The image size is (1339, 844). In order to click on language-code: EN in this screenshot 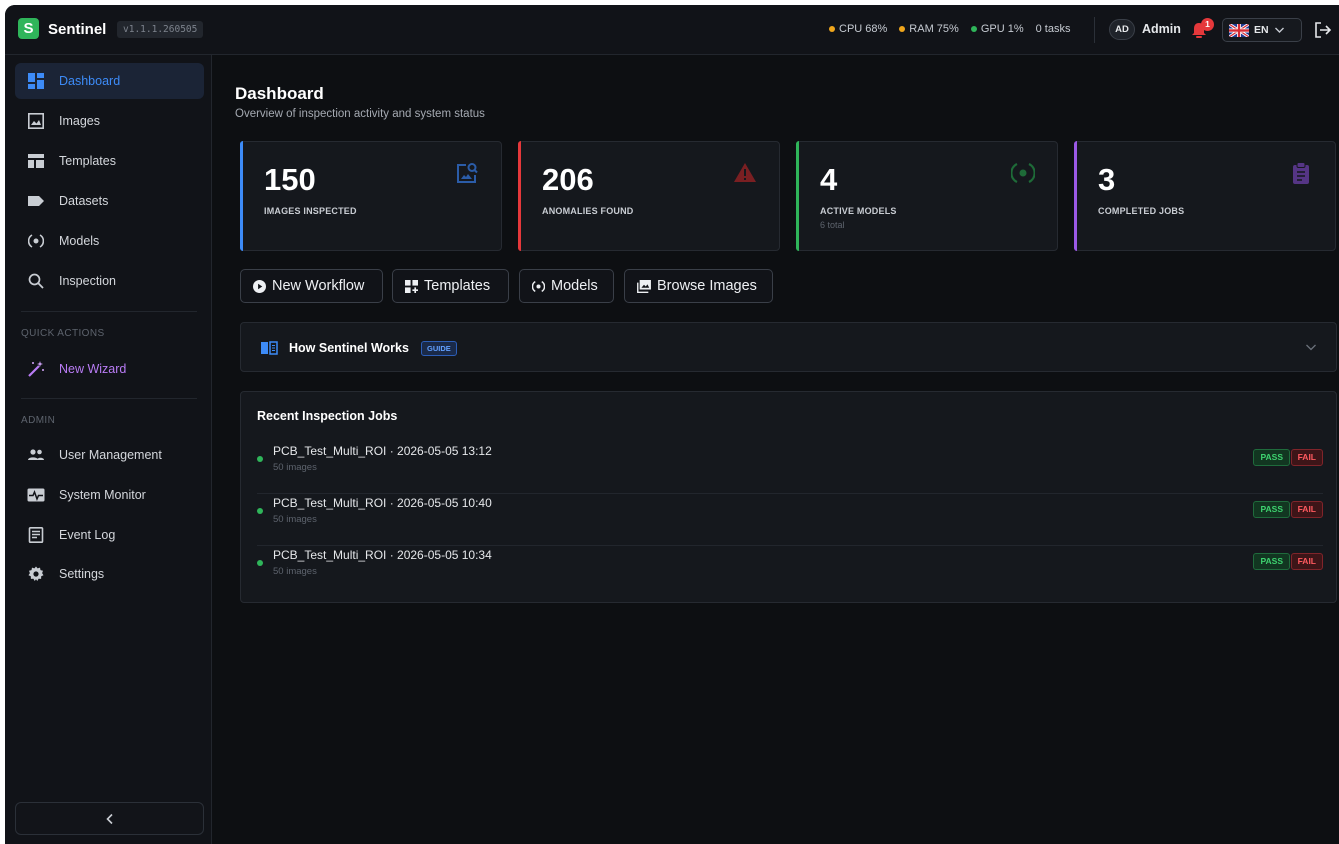, I will do `click(1261, 30)`.